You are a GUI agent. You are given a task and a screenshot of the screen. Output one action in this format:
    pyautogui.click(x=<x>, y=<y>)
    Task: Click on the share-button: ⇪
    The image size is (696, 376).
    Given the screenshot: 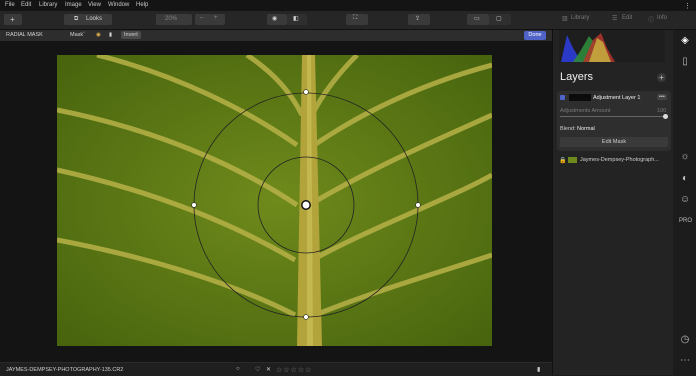 What is the action you would take?
    pyautogui.click(x=419, y=19)
    